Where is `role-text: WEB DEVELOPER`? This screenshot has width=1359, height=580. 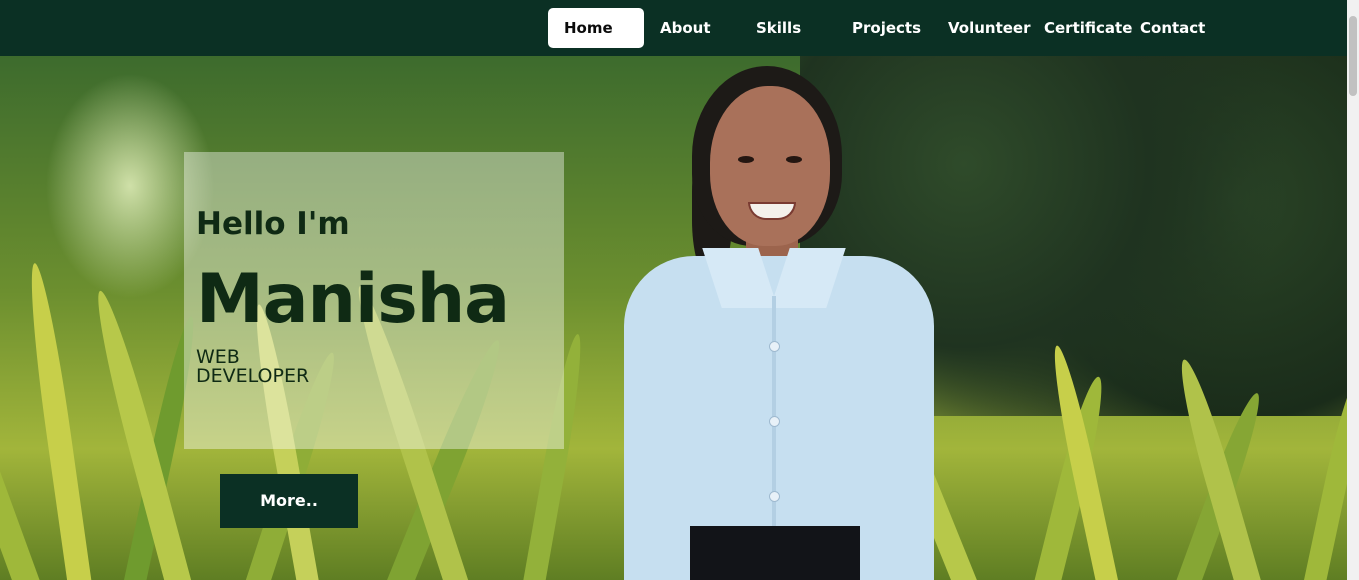
role-text: WEB DEVELOPER is located at coordinates (253, 366).